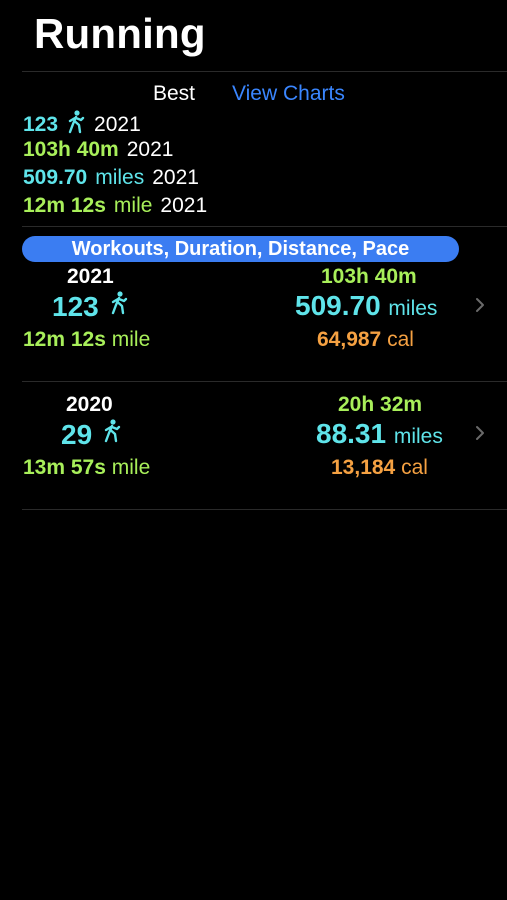 The height and width of the screenshot is (900, 507). What do you see at coordinates (288, 94) in the screenshot?
I see `view-charts-link: View Charts` at bounding box center [288, 94].